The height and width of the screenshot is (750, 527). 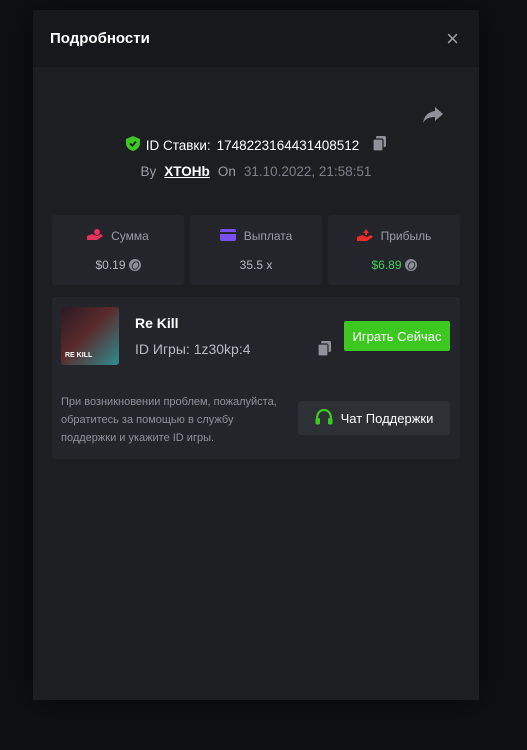 What do you see at coordinates (148, 171) in the screenshot?
I see `by-label: By` at bounding box center [148, 171].